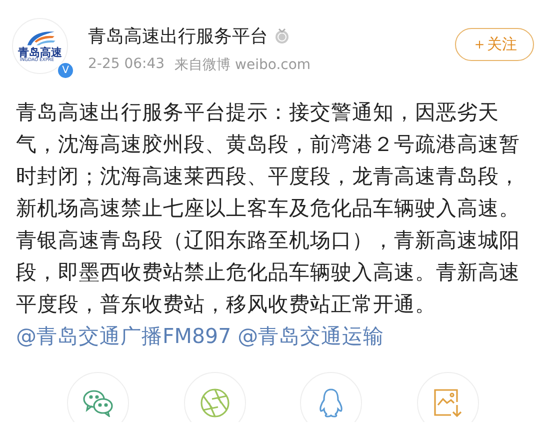  I want to click on account-name: 青岛高速出行服务平台, so click(178, 36).